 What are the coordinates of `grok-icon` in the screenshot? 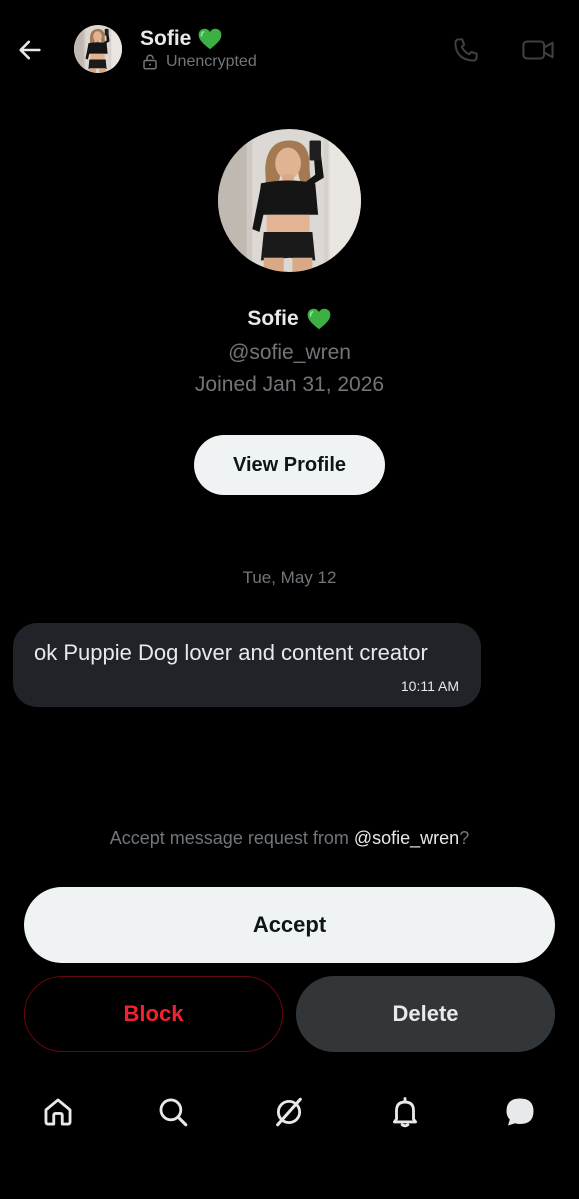 It's located at (289, 1112).